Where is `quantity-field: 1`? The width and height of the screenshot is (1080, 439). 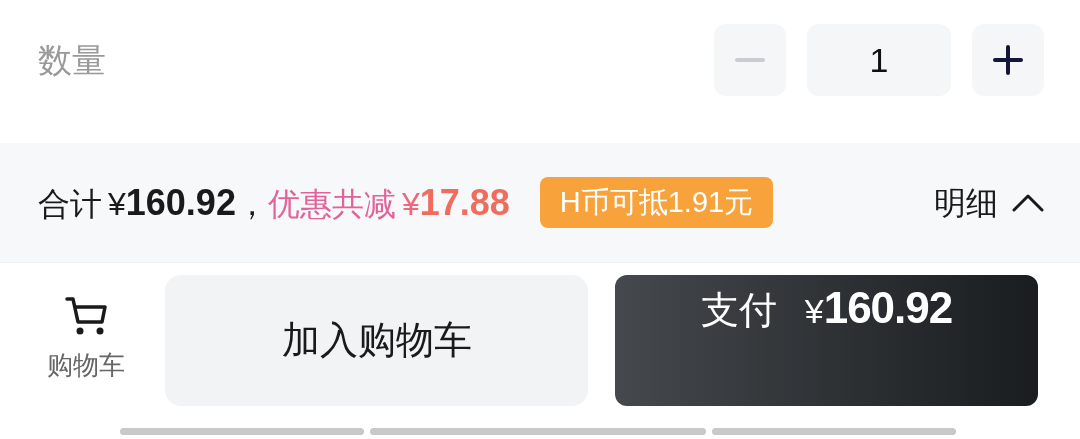
quantity-field: 1 is located at coordinates (879, 60).